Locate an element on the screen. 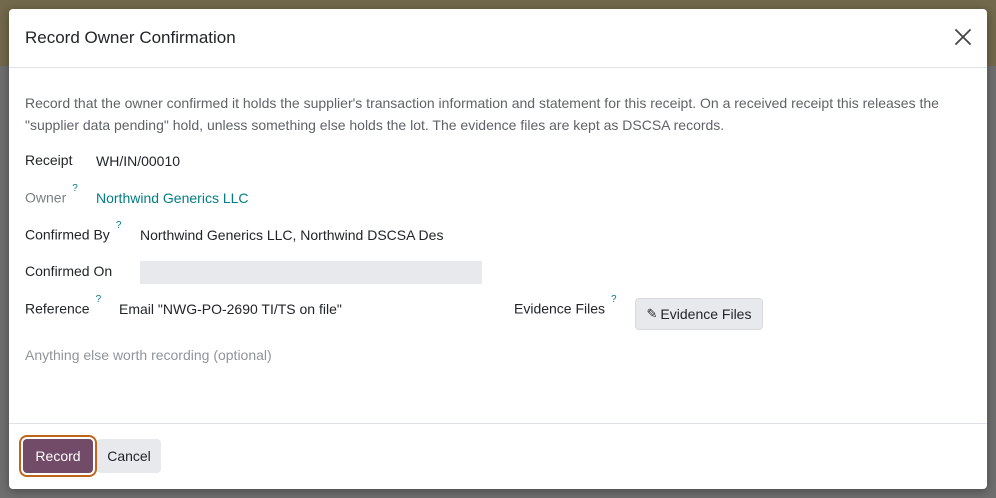 This screenshot has width=996, height=498. owner-link: Northwind Generics LLC is located at coordinates (172, 198).